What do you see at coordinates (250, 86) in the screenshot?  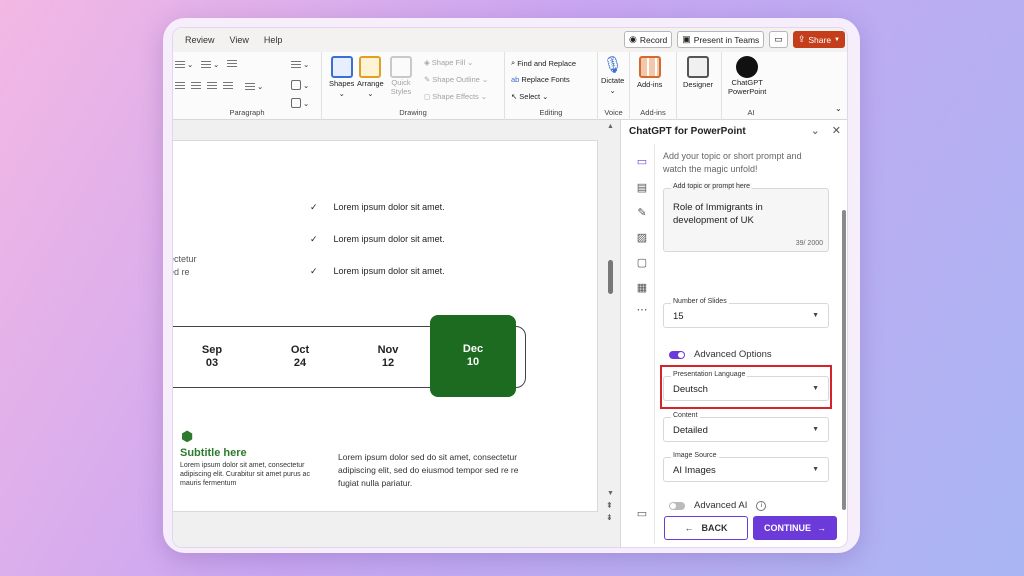 I see `columns-icon` at bounding box center [250, 86].